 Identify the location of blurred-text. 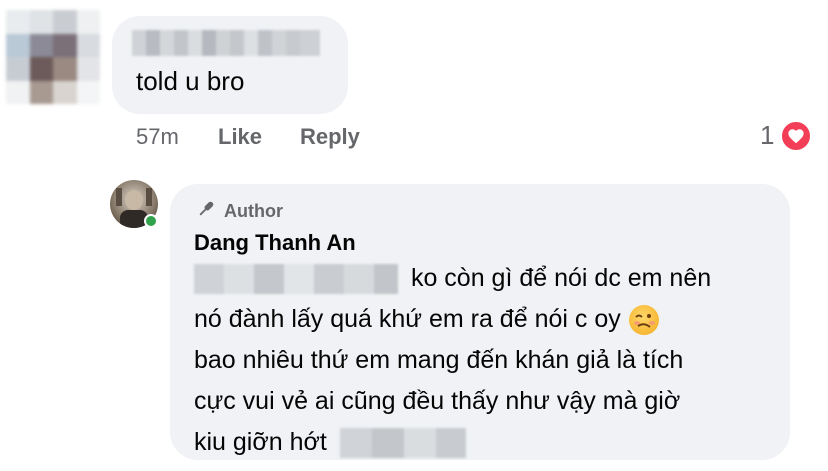
(402, 443).